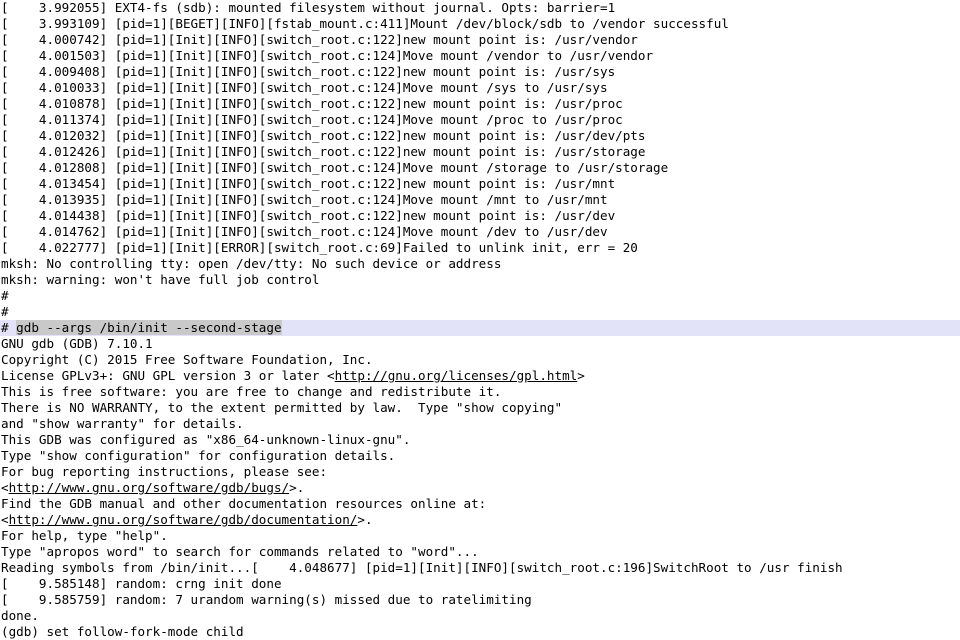 This screenshot has height=640, width=960. What do you see at coordinates (122, 423) in the screenshot?
I see `line-text: and "show warranty" for details.` at bounding box center [122, 423].